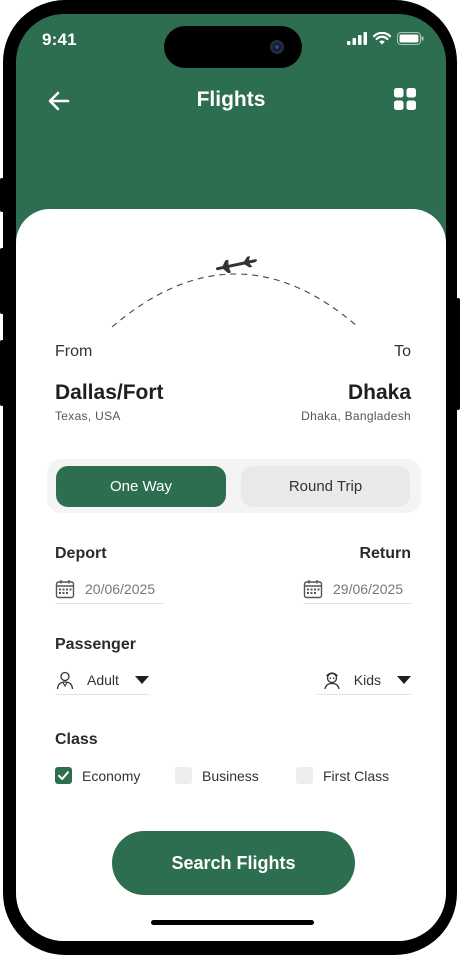 The height and width of the screenshot is (955, 460). I want to click on tab-one-way: One Way, so click(141, 486).